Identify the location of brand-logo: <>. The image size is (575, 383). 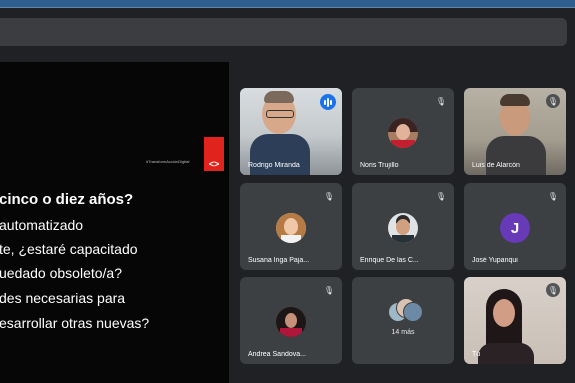
(214, 154).